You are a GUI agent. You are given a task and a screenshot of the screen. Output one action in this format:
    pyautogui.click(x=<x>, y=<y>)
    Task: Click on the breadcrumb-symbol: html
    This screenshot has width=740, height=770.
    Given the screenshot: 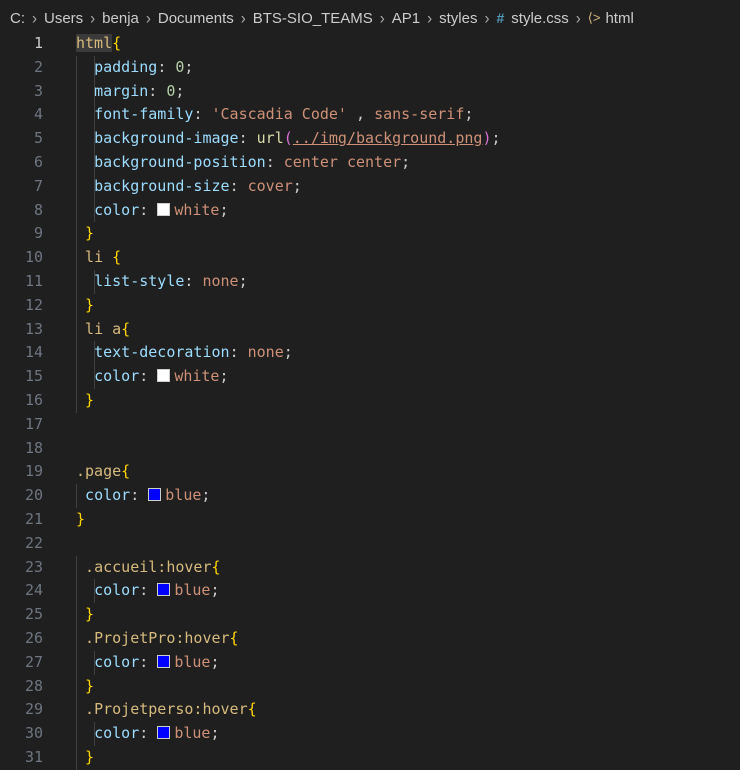 What is the action you would take?
    pyautogui.click(x=619, y=18)
    